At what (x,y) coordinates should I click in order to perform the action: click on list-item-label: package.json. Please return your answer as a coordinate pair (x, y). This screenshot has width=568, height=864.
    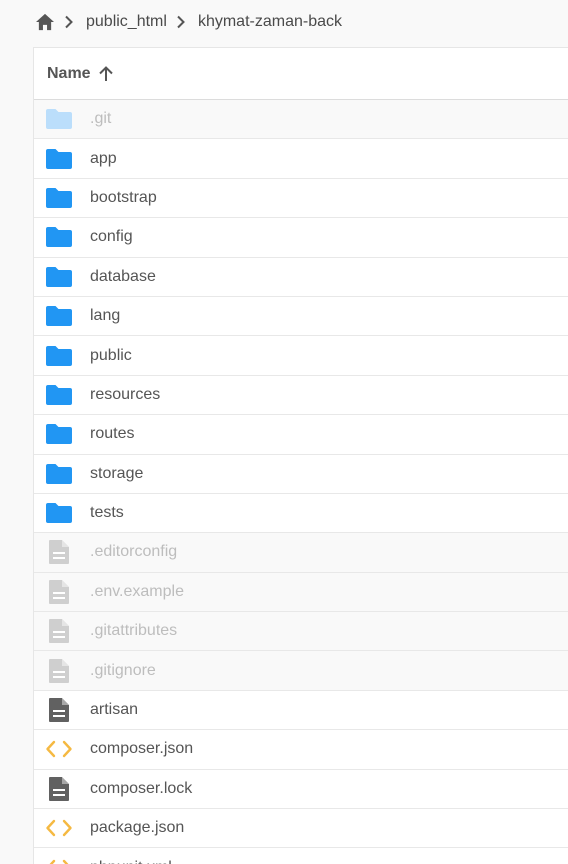
    Looking at the image, I should click on (137, 828).